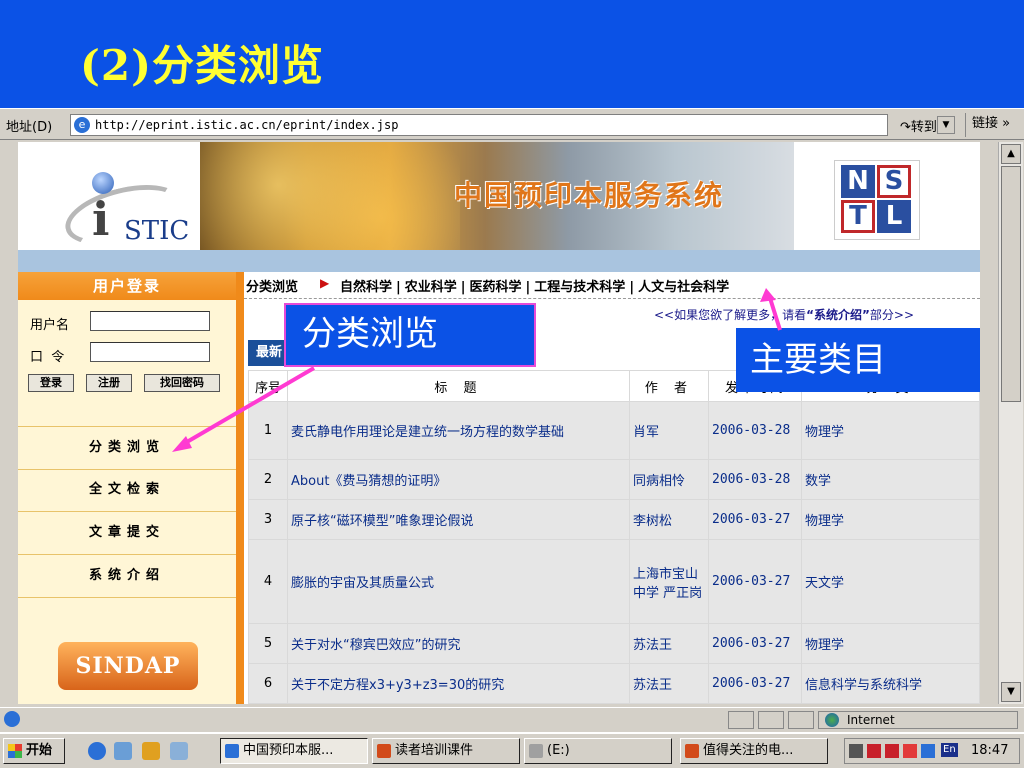 The width and height of the screenshot is (1024, 768). What do you see at coordinates (987, 125) in the screenshot?
I see `links-button: 链接 »` at bounding box center [987, 125].